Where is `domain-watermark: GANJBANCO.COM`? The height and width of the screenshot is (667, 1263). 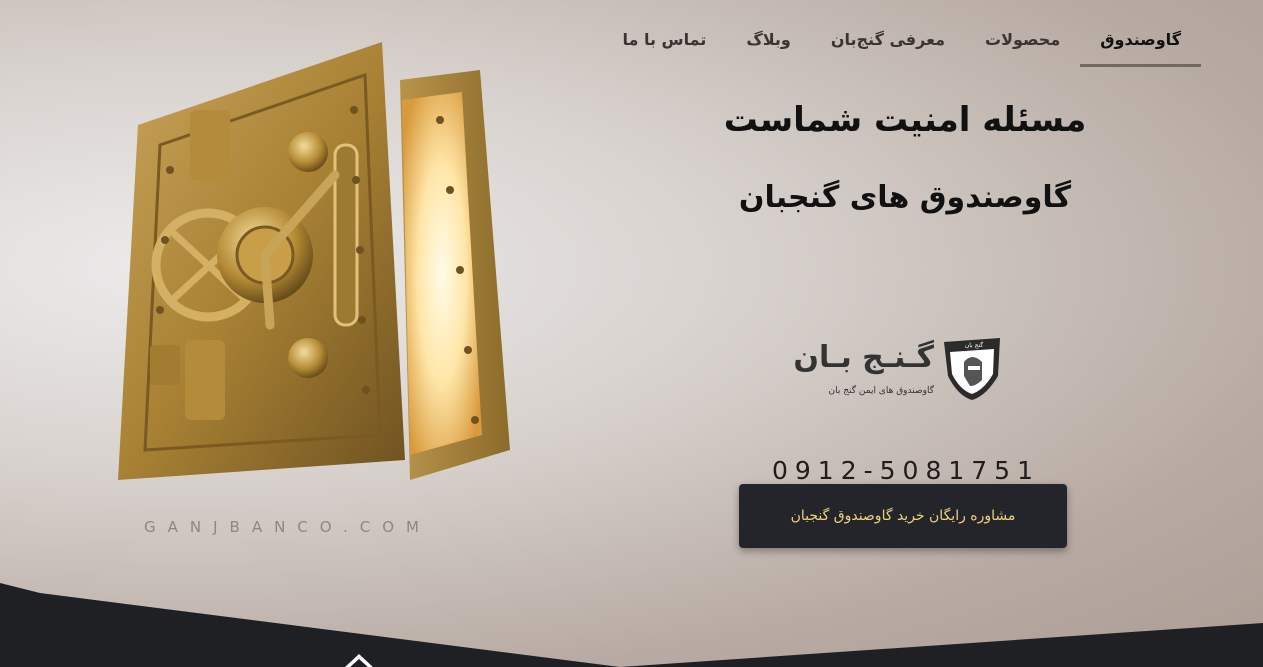
domain-watermark: GANJBANCO.COM is located at coordinates (287, 527).